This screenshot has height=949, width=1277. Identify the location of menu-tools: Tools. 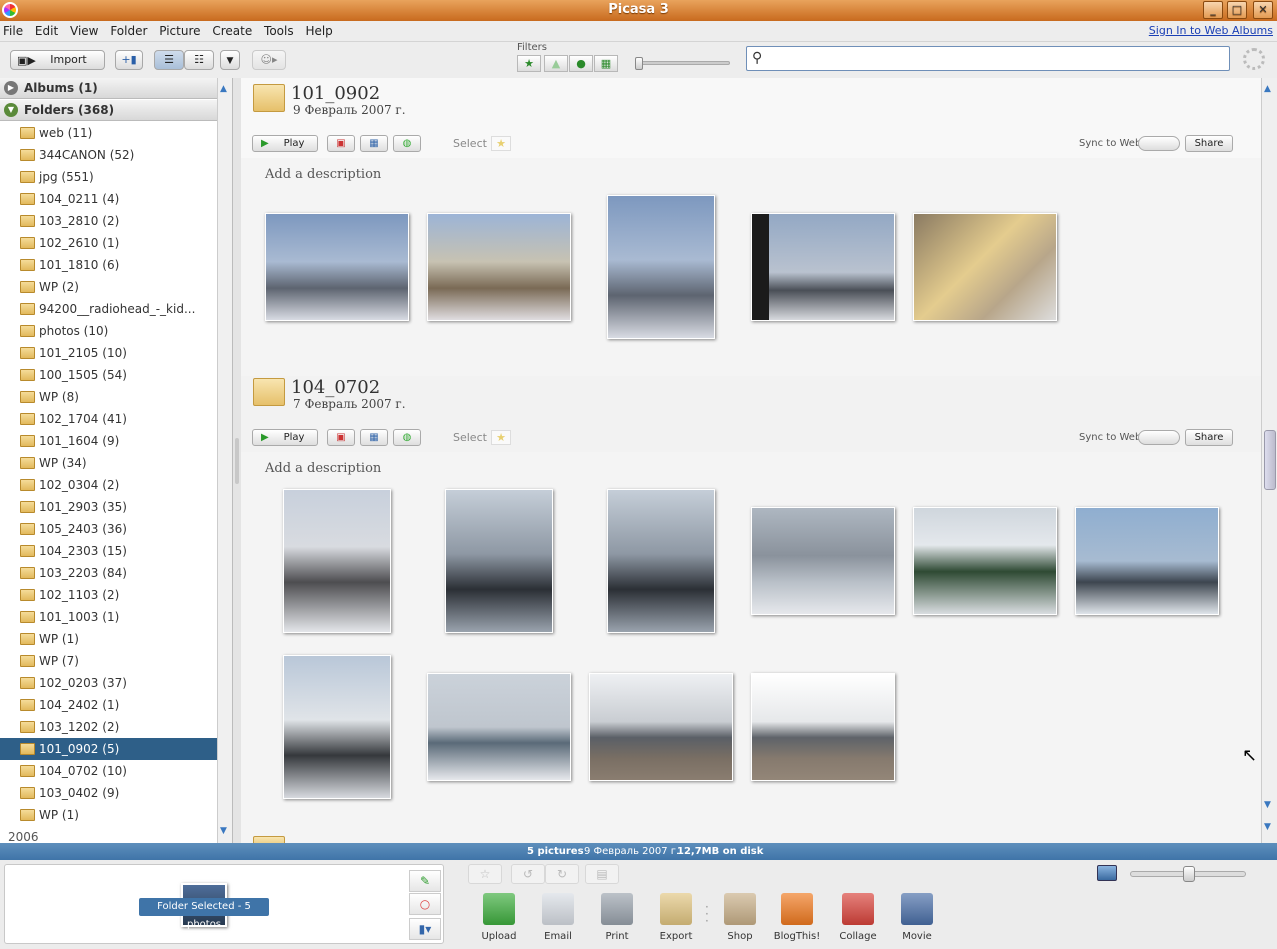
(280, 31).